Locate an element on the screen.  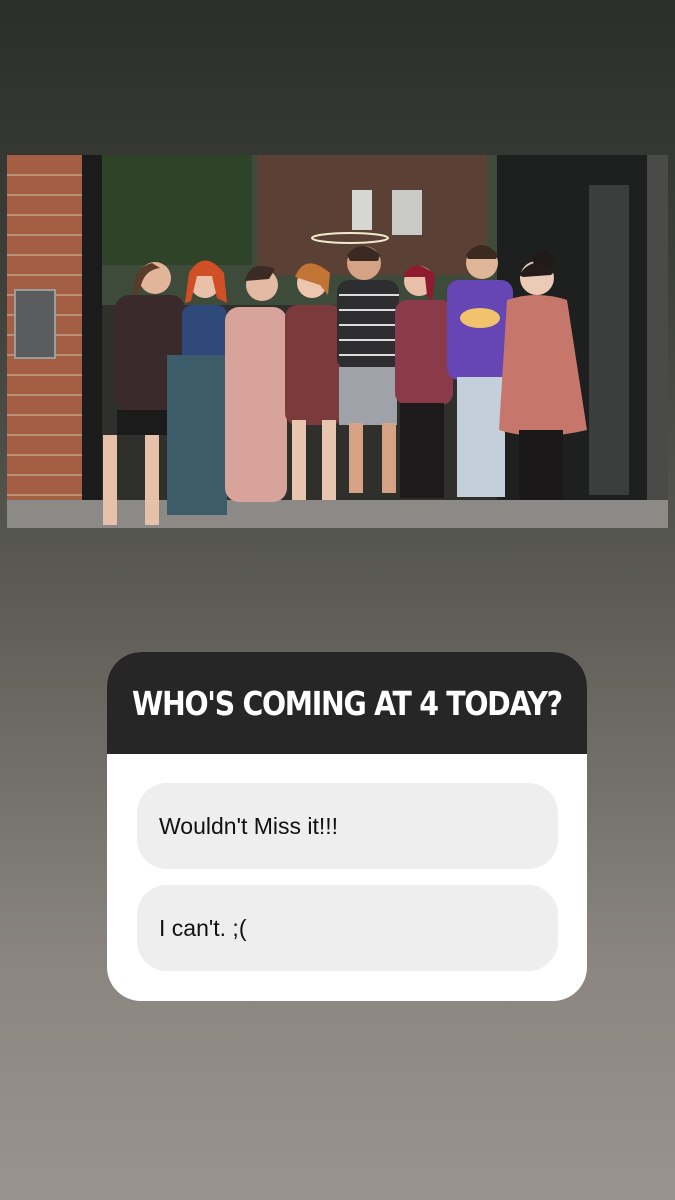
poll-question: WHO'S COMING AT 4 TODAY? is located at coordinates (347, 703).